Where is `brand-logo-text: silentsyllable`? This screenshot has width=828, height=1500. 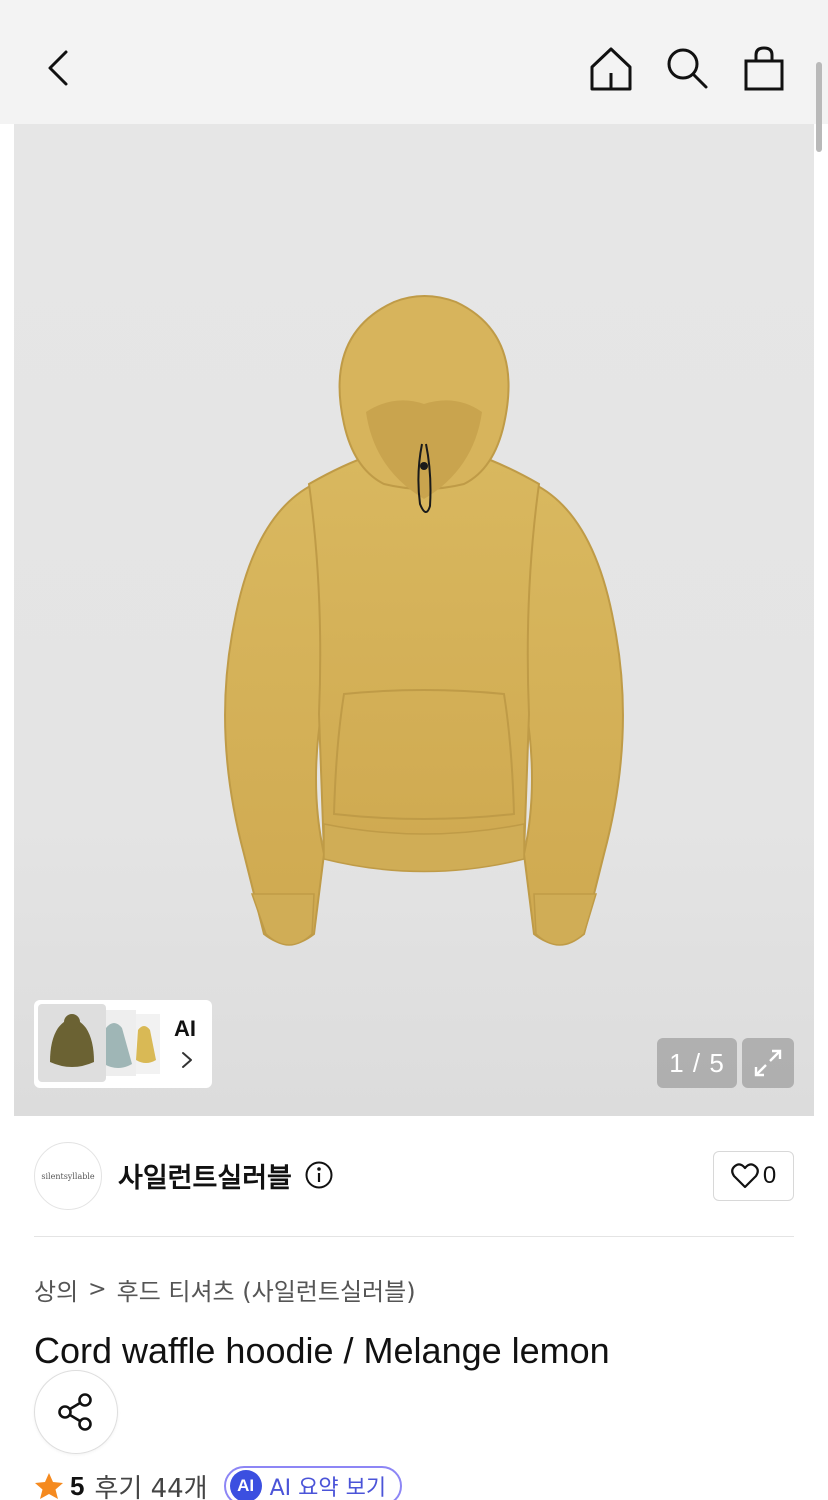
brand-logo-text: silentsyllable is located at coordinates (68, 1176).